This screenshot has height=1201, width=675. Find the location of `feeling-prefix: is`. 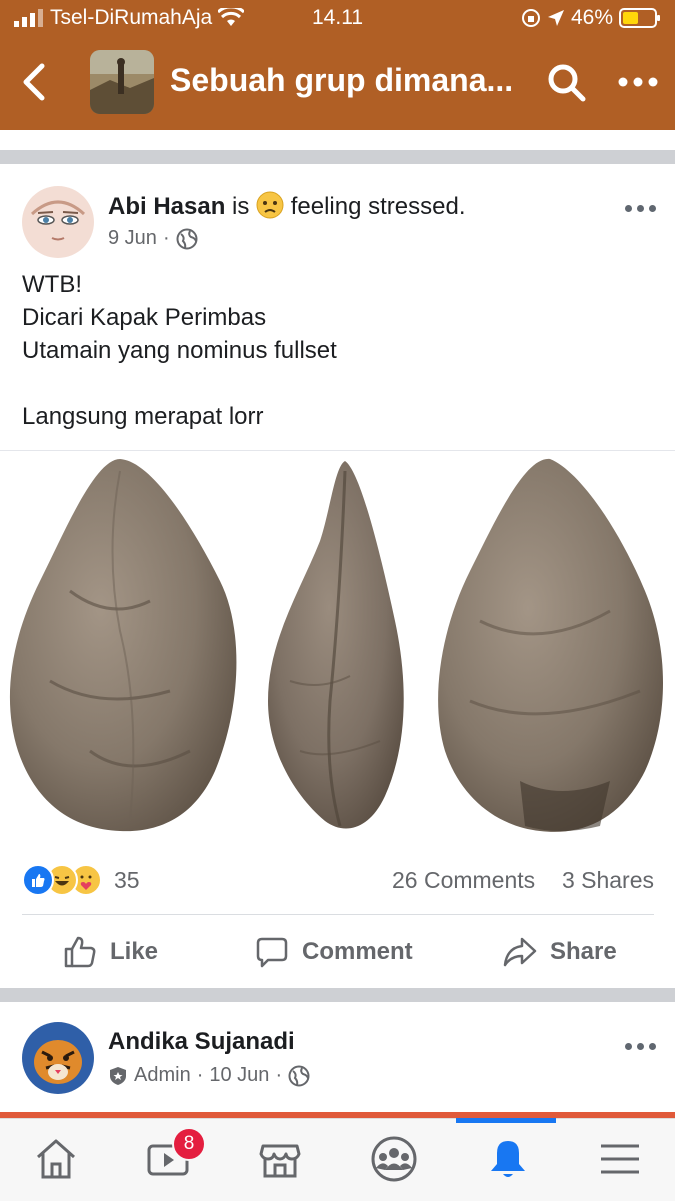

feeling-prefix: is is located at coordinates (241, 206).